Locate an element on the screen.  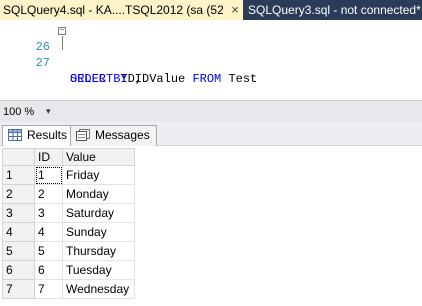
table-row: 3 3 Saturday is located at coordinates (68, 213).